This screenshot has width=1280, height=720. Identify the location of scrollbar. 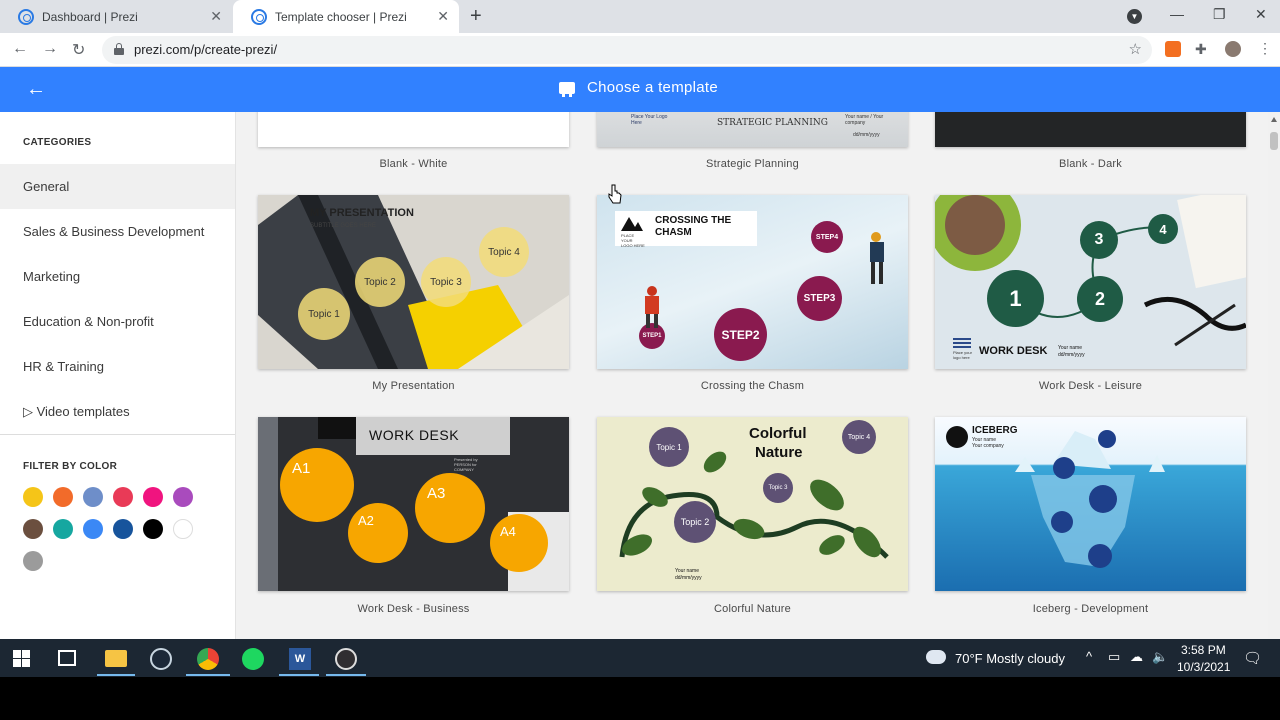
(1274, 375).